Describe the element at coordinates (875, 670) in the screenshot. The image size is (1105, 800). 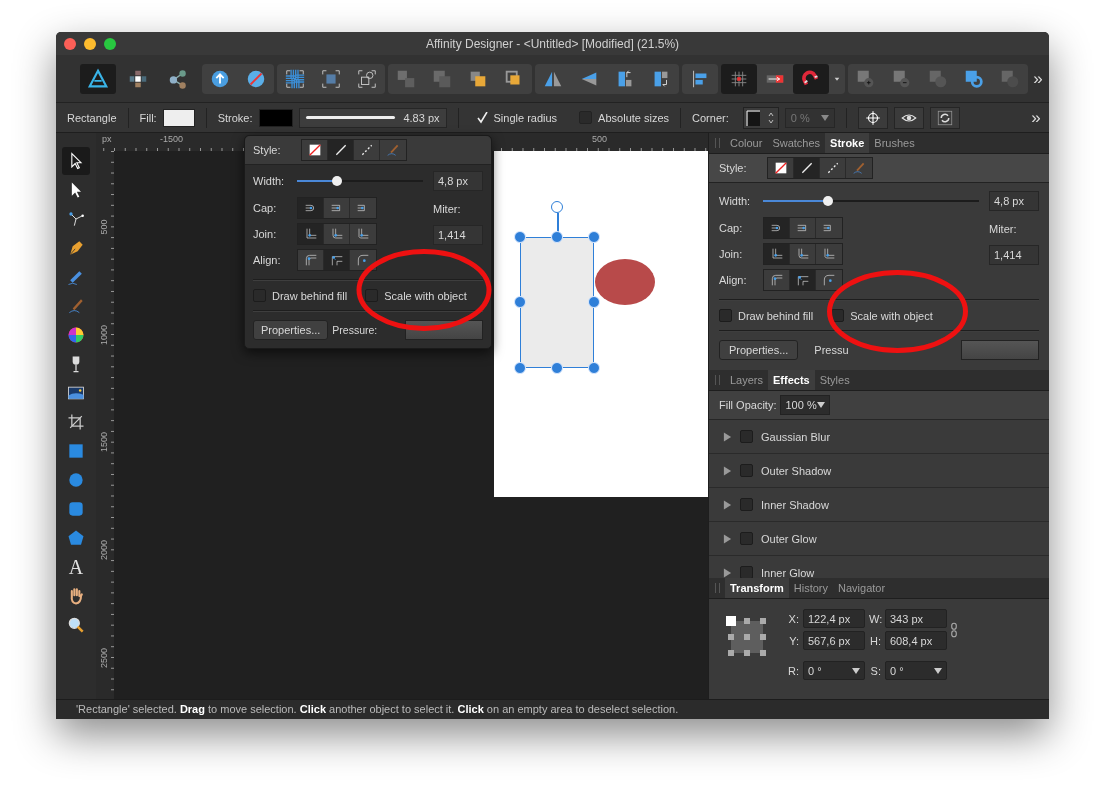
I see `field-label: S:` at that location.